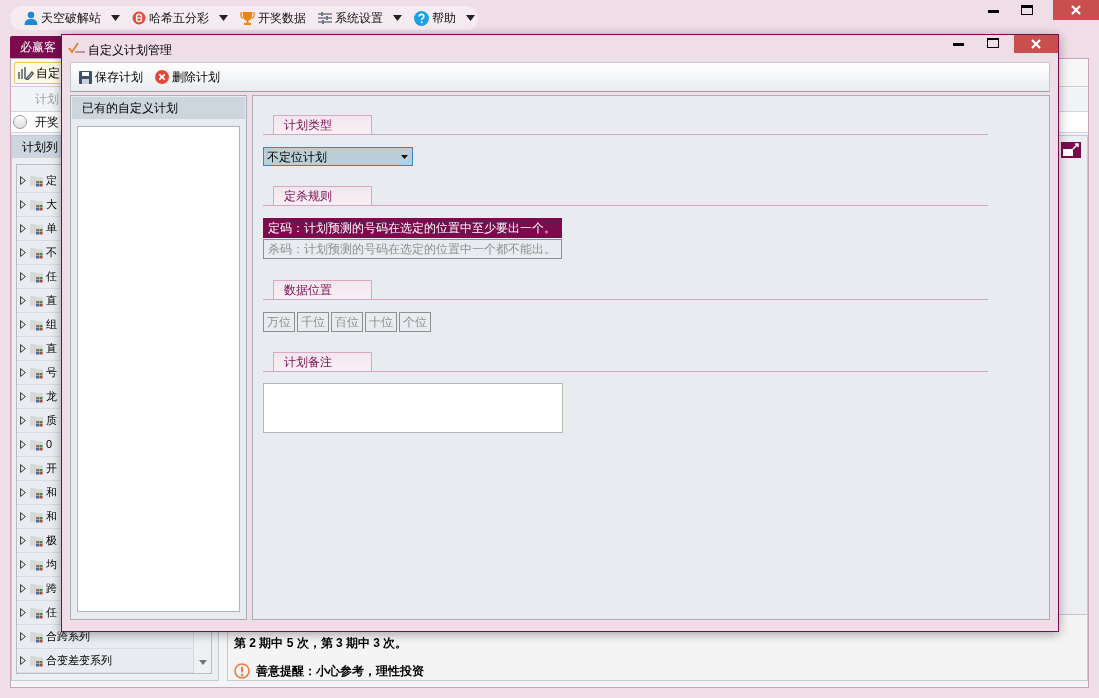 This screenshot has height=698, width=1099. I want to click on user-icon, so click(31, 18).